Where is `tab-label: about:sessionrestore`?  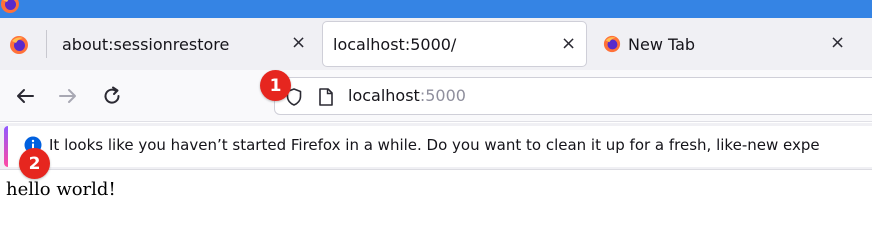 tab-label: about:sessionrestore is located at coordinates (146, 44).